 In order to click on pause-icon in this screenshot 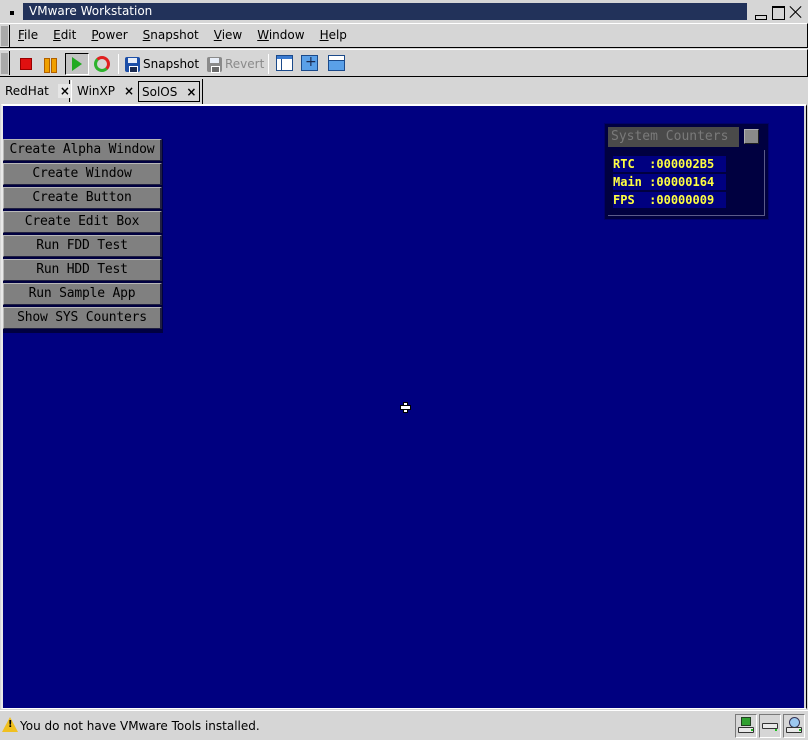, I will do `click(50, 65)`.